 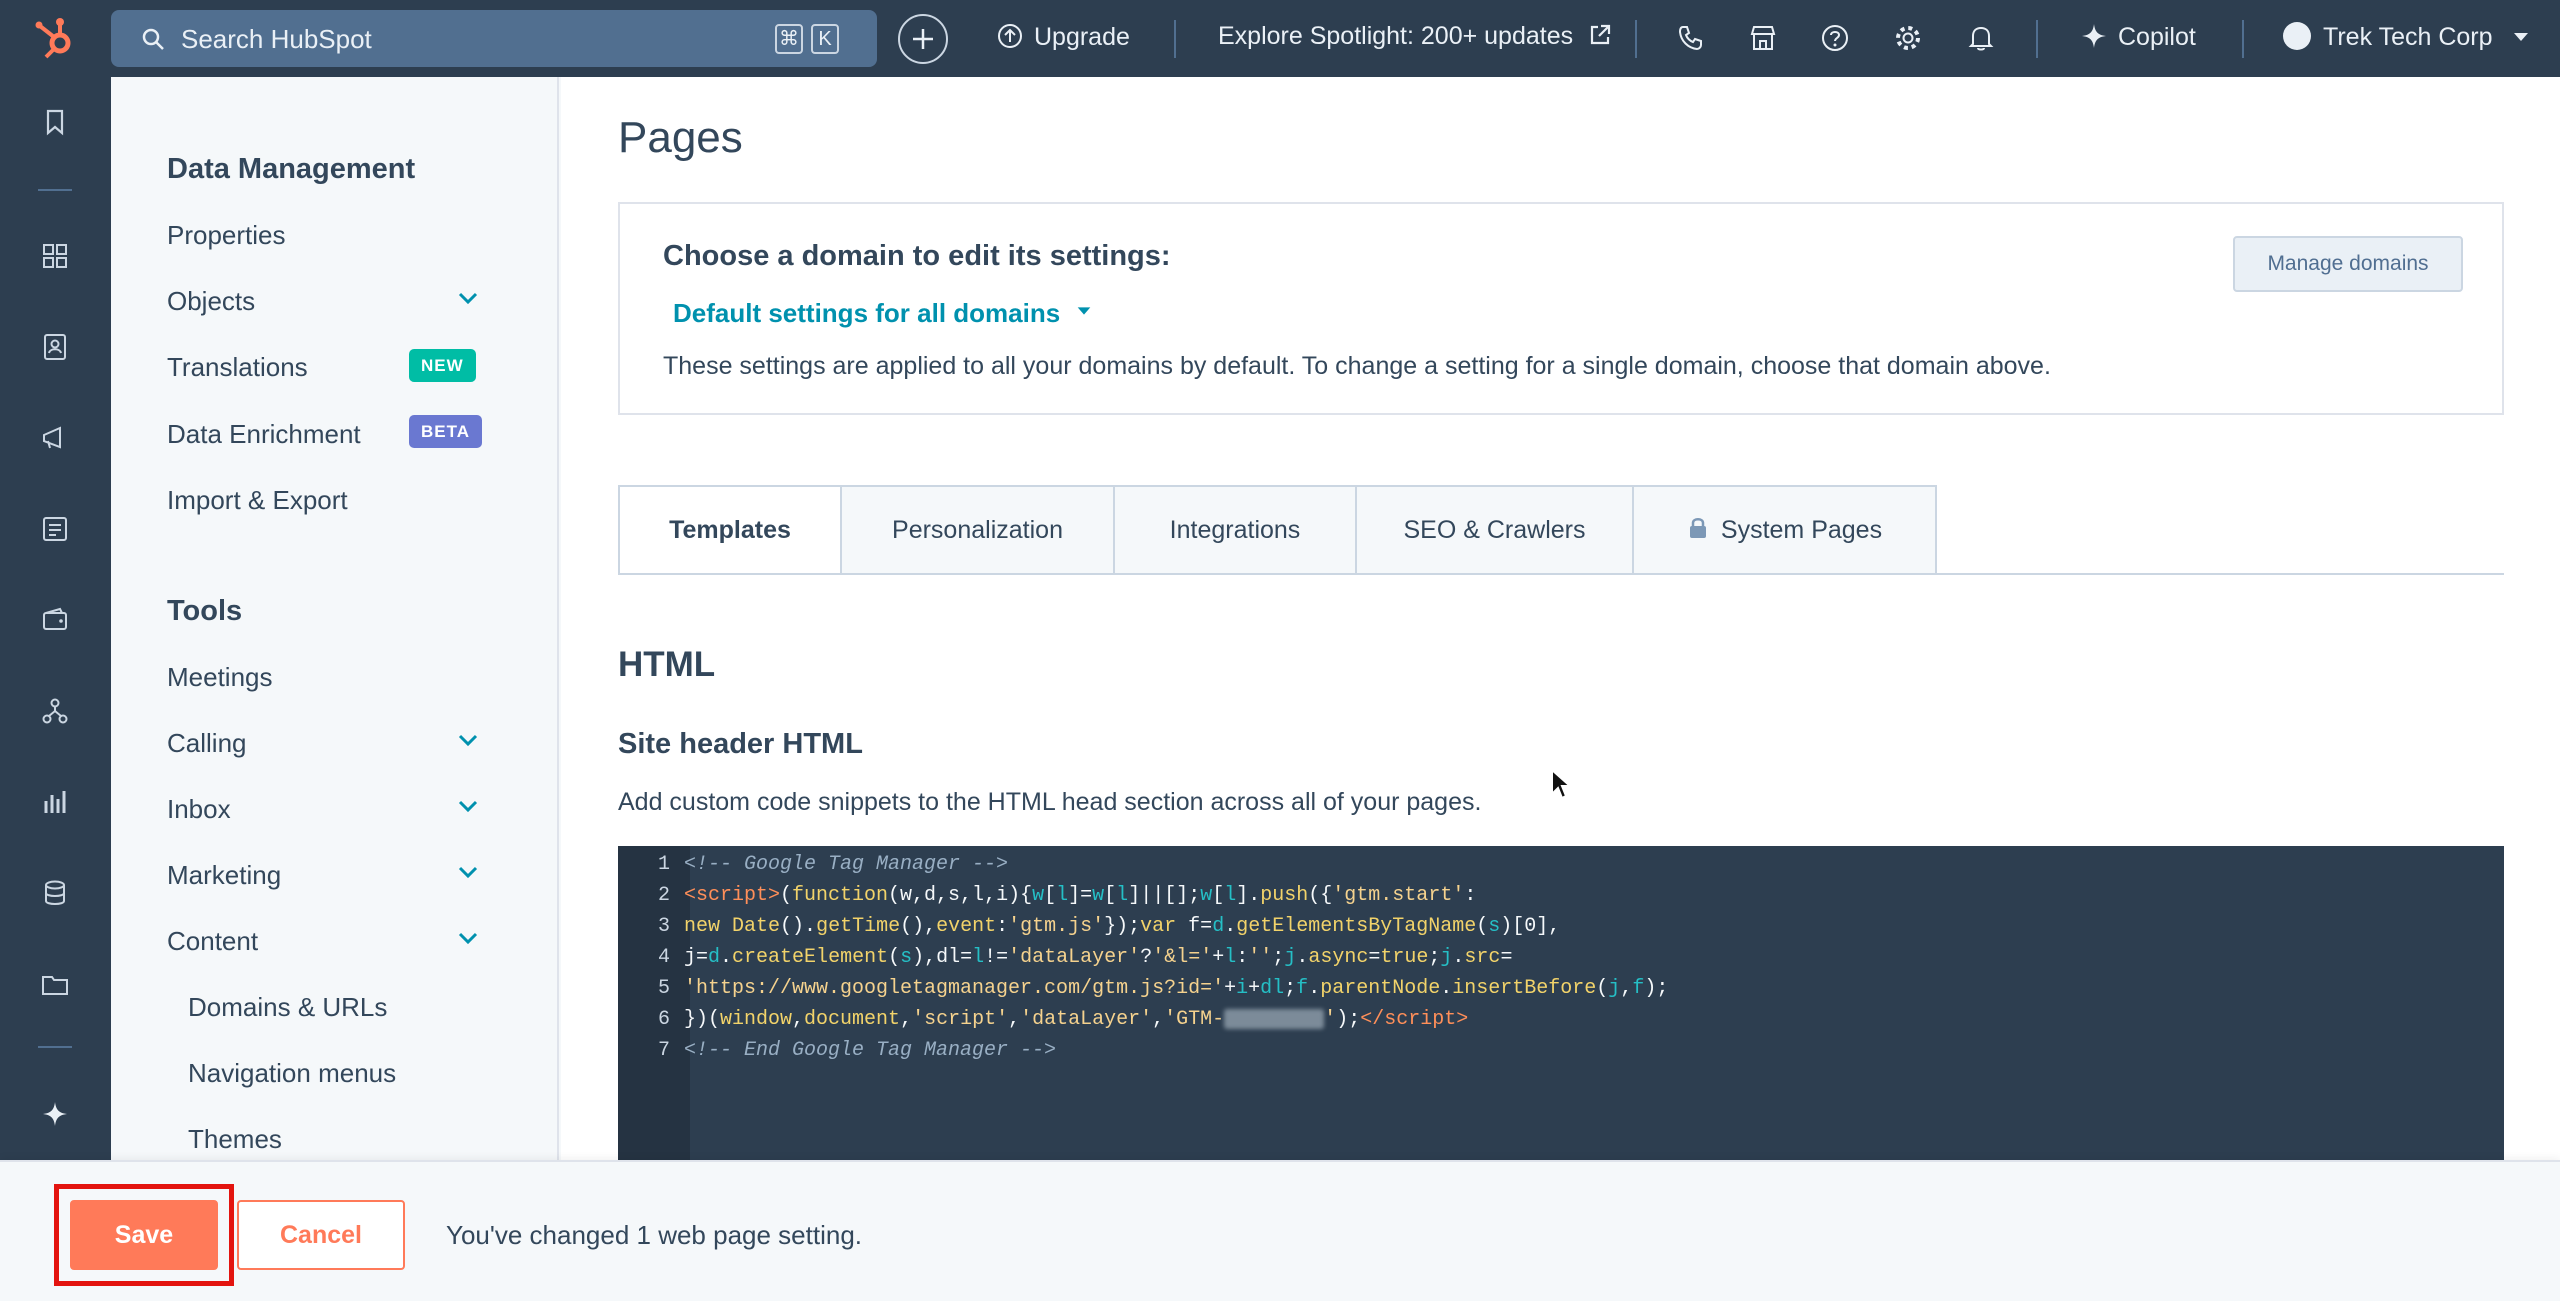 What do you see at coordinates (199, 809) in the screenshot?
I see `sidebar-item-inbox: Inbox` at bounding box center [199, 809].